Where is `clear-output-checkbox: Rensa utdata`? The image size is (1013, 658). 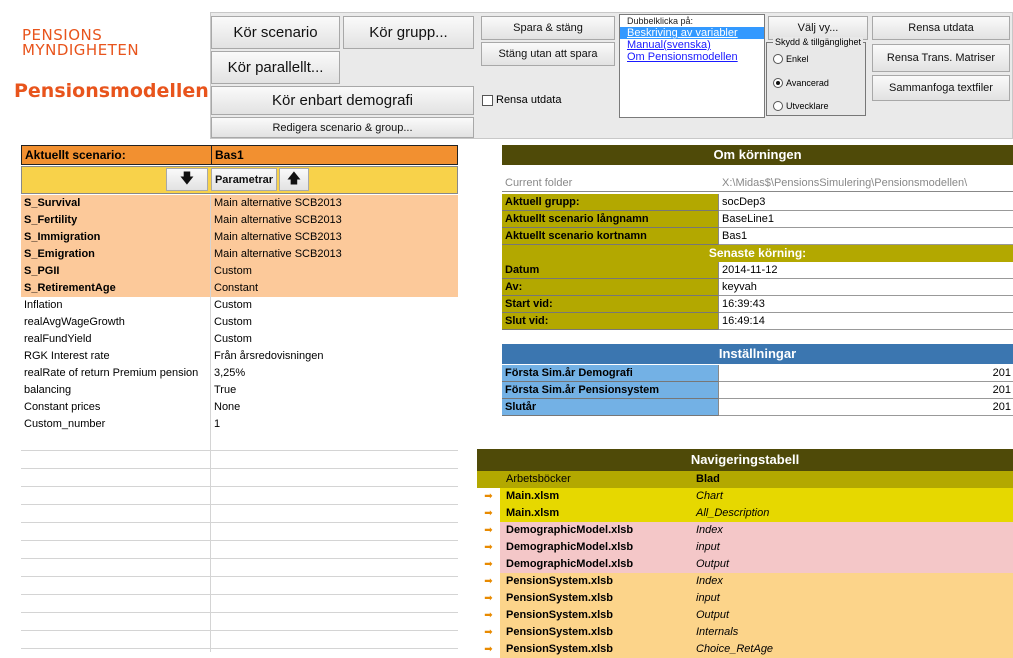
clear-output-checkbox: Rensa utdata is located at coordinates (521, 100).